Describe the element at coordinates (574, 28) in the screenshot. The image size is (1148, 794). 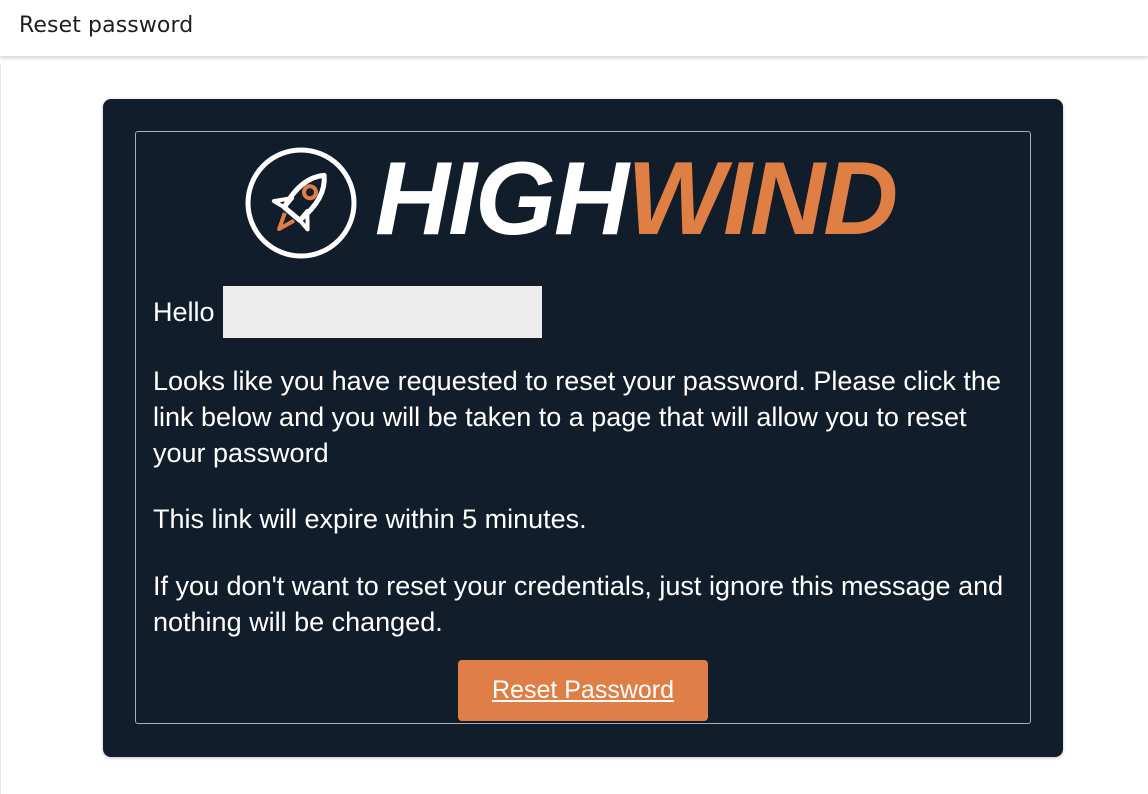
I see `title-bar: Reset password` at that location.